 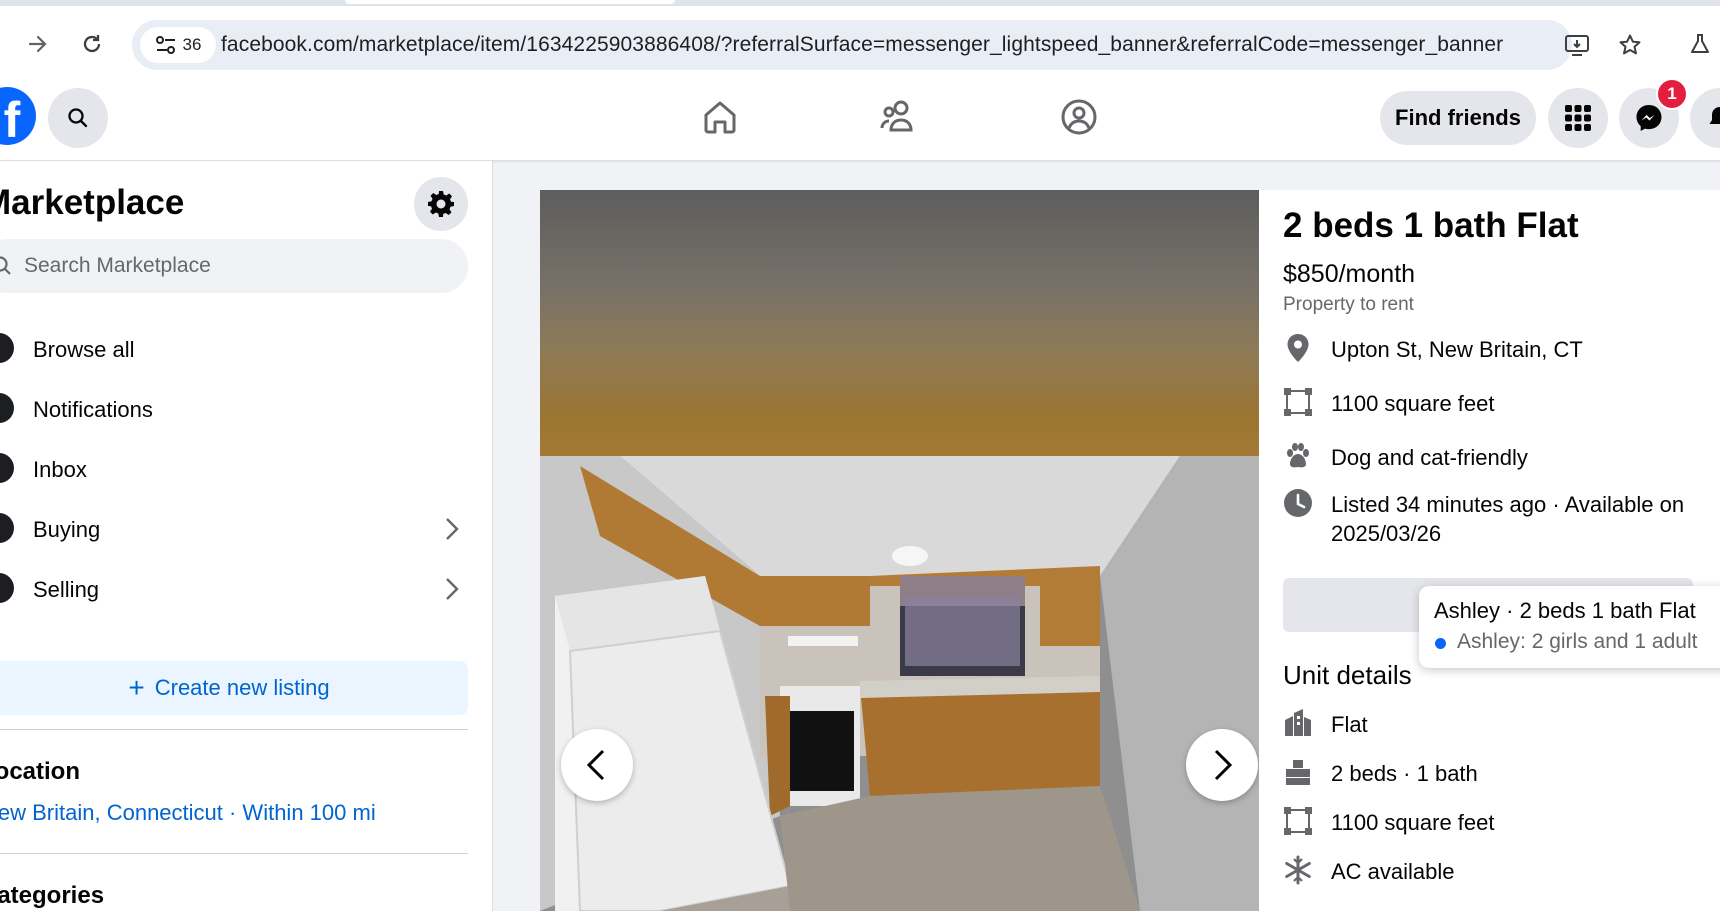 I want to click on size-text: 1100 square feet, so click(x=1413, y=403).